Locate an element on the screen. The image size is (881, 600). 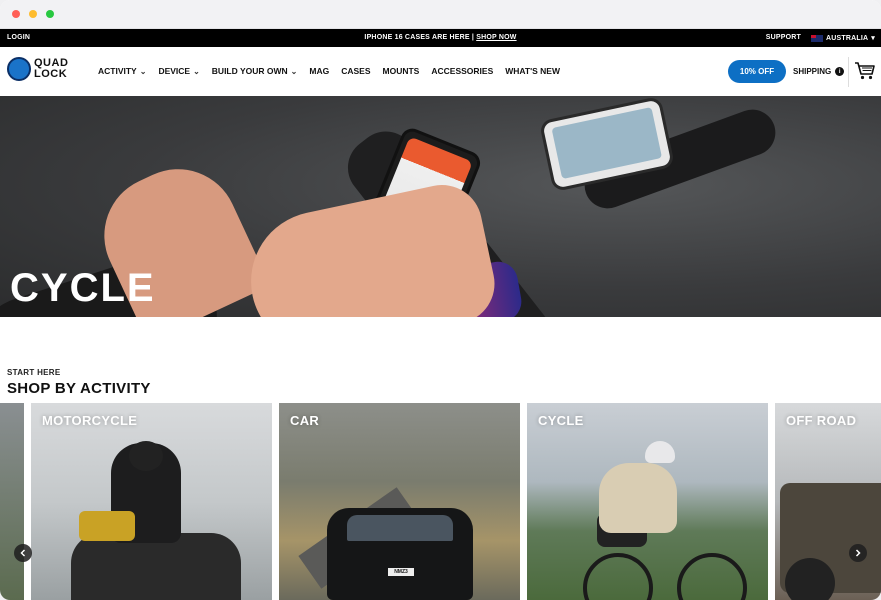
activity-card-label: CYCLE is located at coordinates (561, 420).